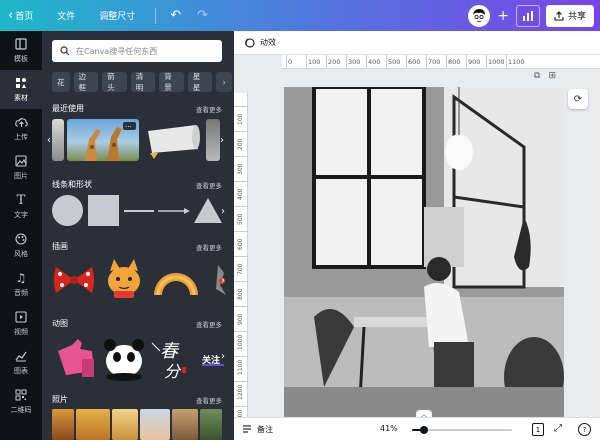  Describe the element at coordinates (21, 167) in the screenshot. I see `rail-item-photos: 图片` at that location.